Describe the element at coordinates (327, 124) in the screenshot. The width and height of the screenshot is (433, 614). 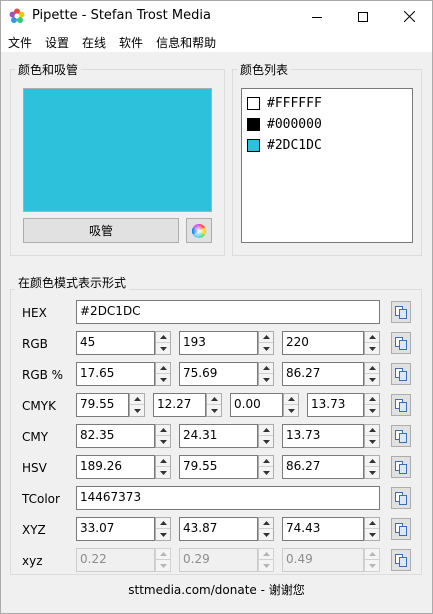
I see `list-item: #000000` at that location.